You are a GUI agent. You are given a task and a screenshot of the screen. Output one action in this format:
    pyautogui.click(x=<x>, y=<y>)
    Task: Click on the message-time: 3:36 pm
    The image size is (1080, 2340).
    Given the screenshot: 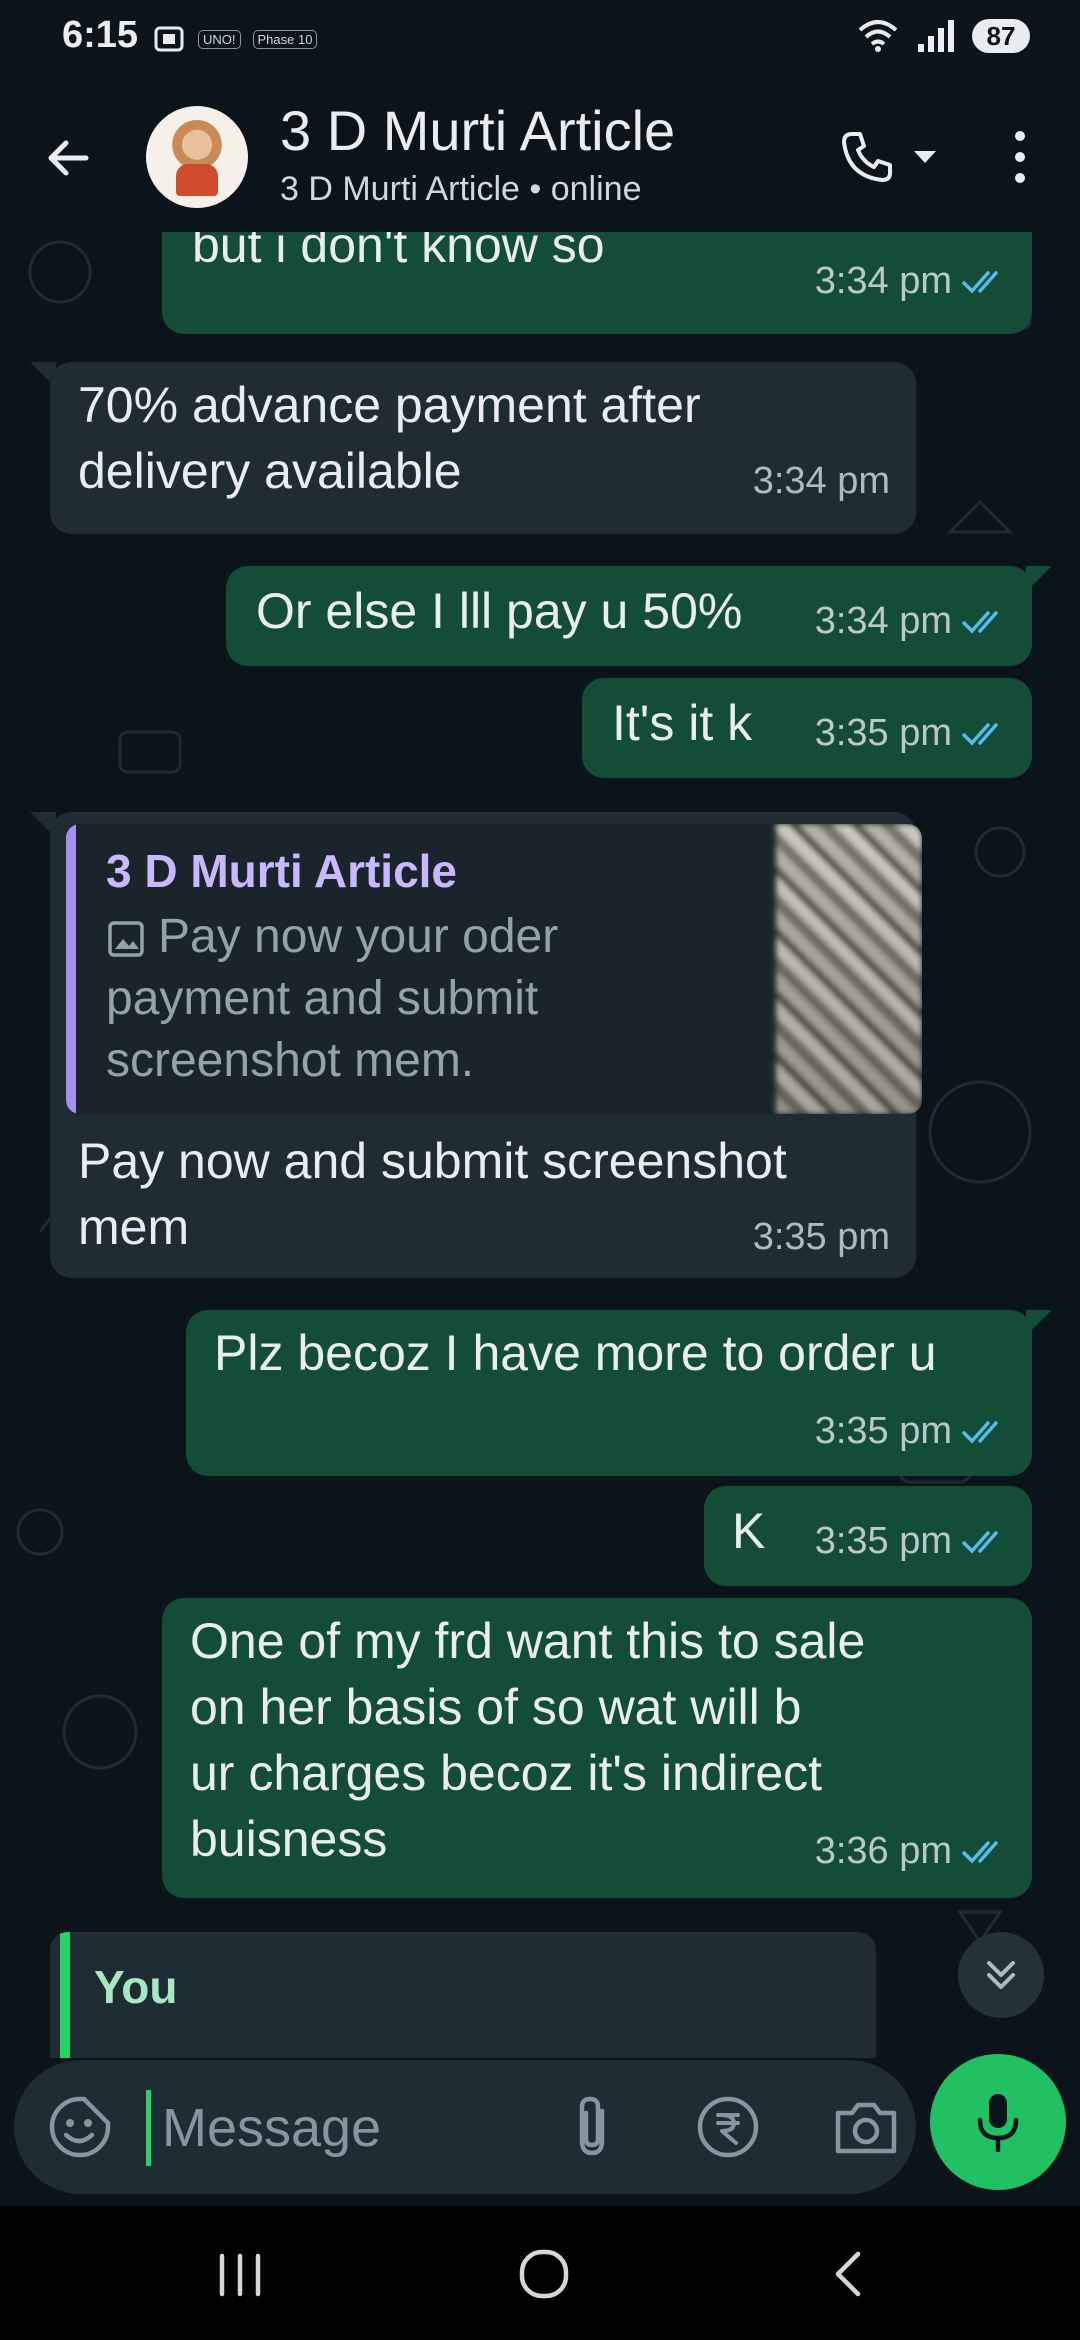 What is the action you would take?
    pyautogui.click(x=883, y=1851)
    